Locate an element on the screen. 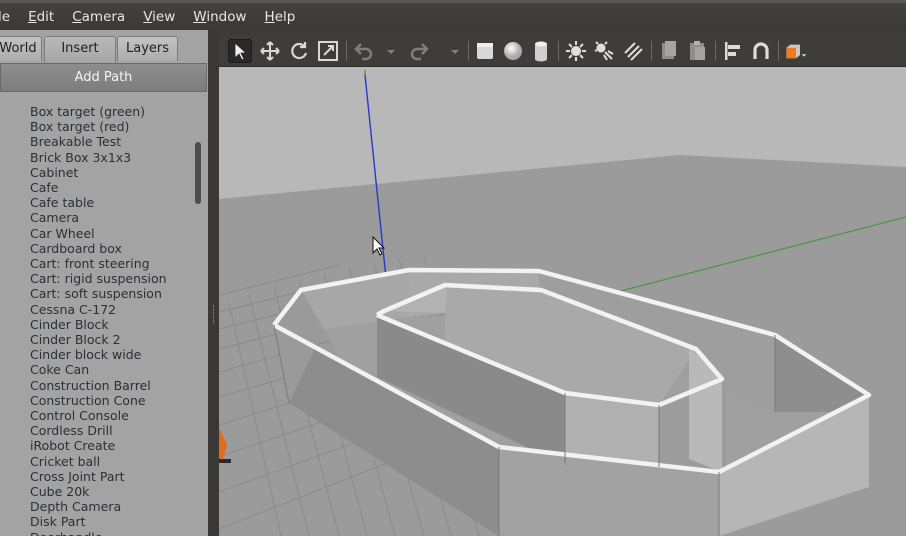 The width and height of the screenshot is (906, 536). model-list-item: iRobot Create is located at coordinates (72, 445).